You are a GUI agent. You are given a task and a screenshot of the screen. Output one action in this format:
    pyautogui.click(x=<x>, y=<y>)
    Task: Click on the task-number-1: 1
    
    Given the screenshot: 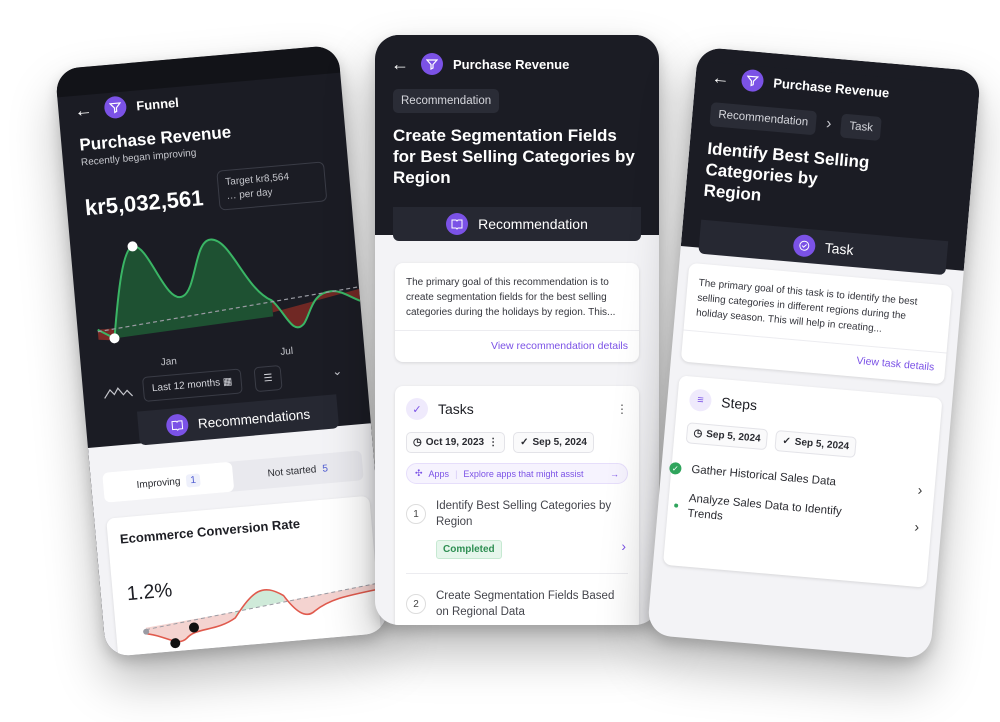 What is the action you would take?
    pyautogui.click(x=416, y=514)
    